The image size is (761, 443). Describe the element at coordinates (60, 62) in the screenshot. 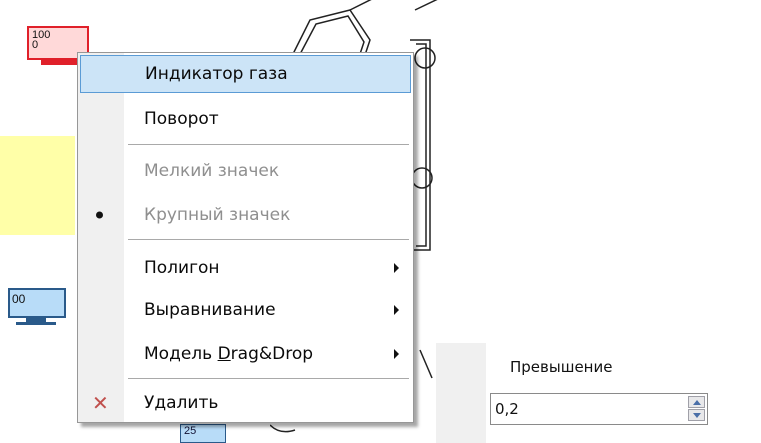

I see `gas-sensor-base` at that location.